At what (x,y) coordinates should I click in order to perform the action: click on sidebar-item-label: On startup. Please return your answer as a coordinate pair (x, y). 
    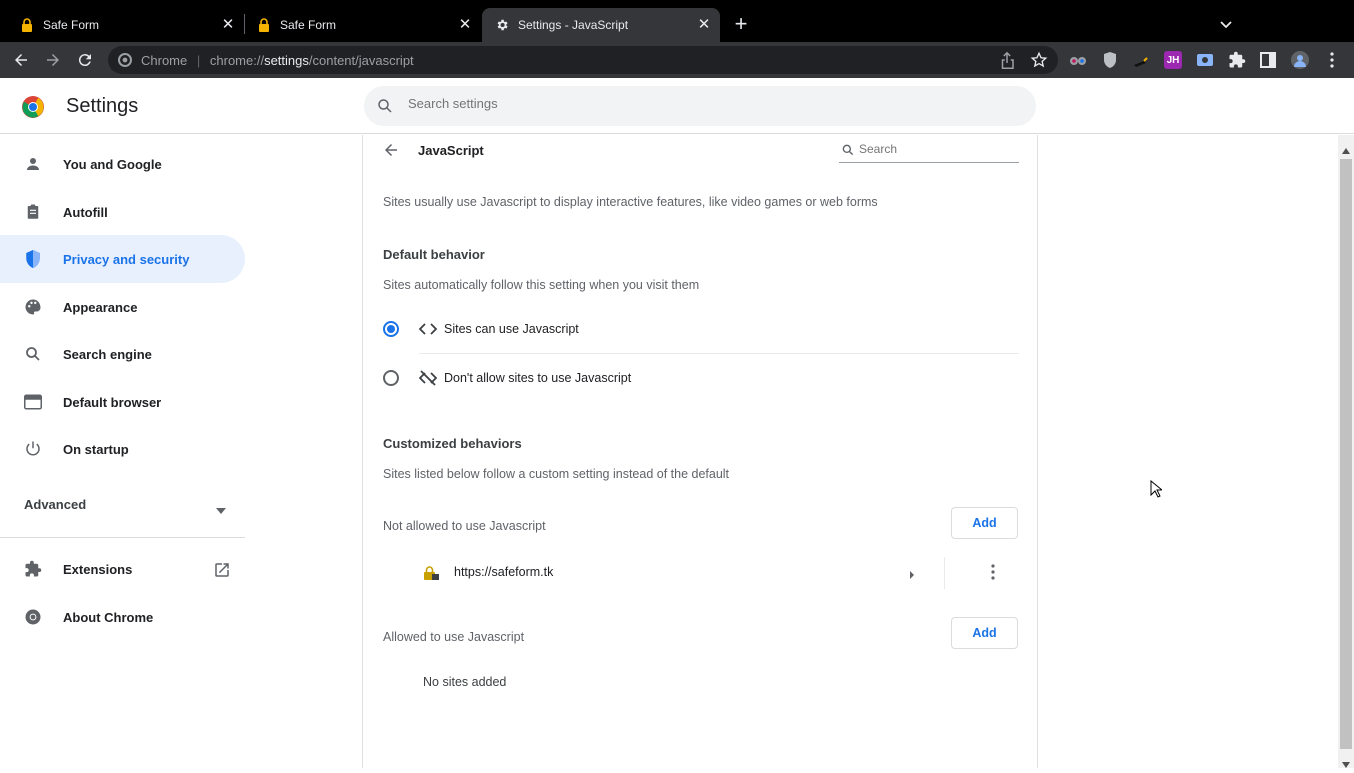
    Looking at the image, I should click on (96, 449).